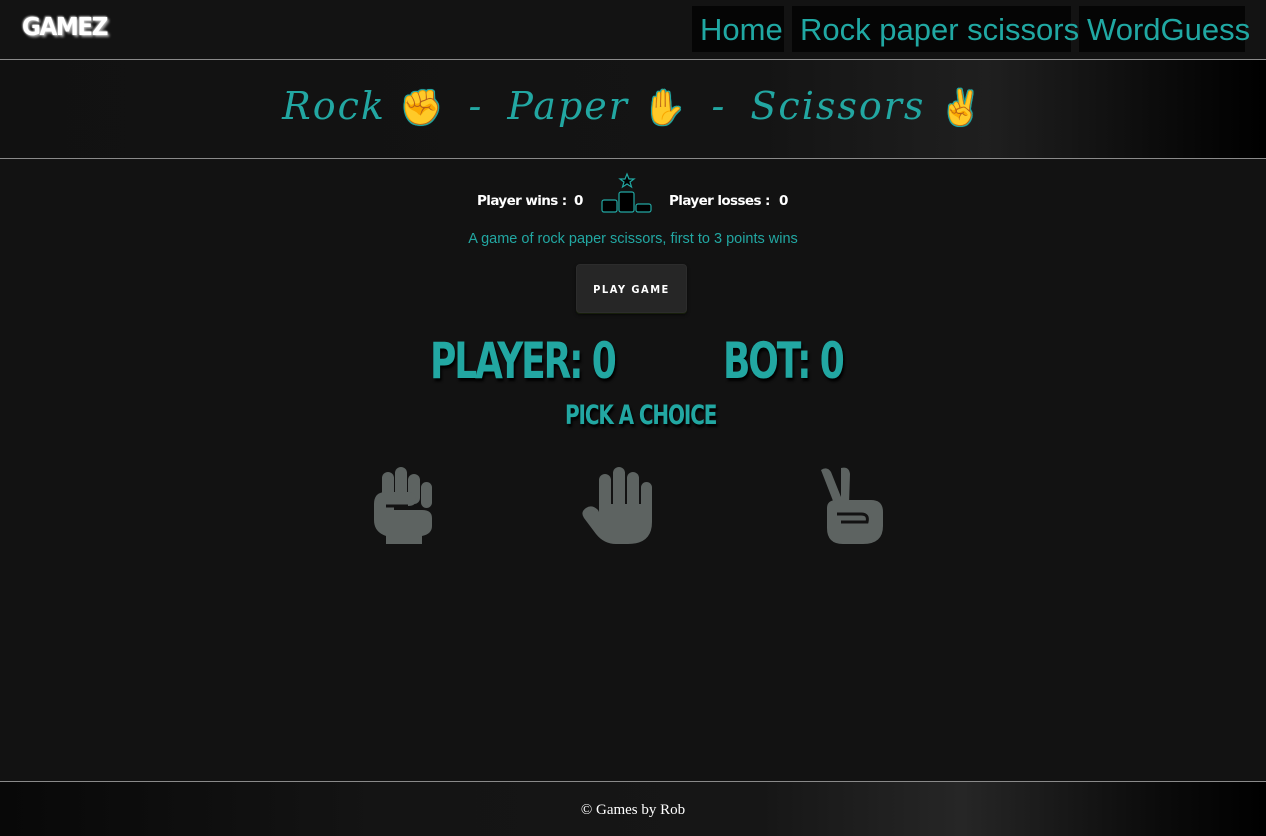 This screenshot has width=1266, height=836. What do you see at coordinates (617, 505) in the screenshot?
I see `raised-hand-icon` at bounding box center [617, 505].